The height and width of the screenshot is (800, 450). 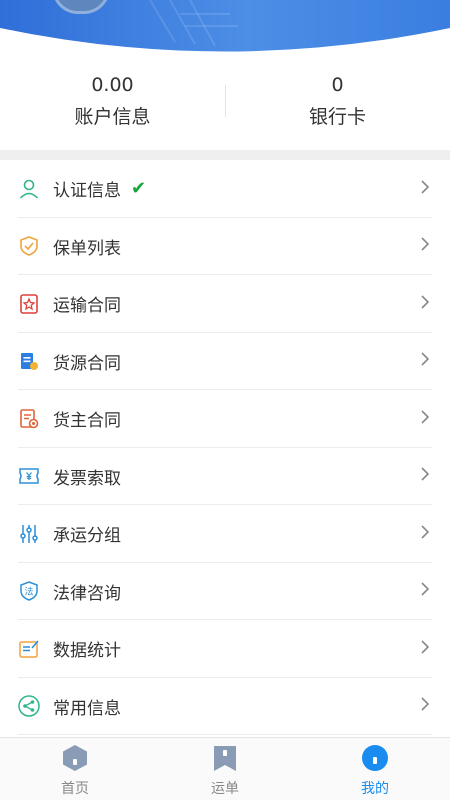 I want to click on bottom-tab-bar: 首页 运单 我的, so click(x=225, y=768).